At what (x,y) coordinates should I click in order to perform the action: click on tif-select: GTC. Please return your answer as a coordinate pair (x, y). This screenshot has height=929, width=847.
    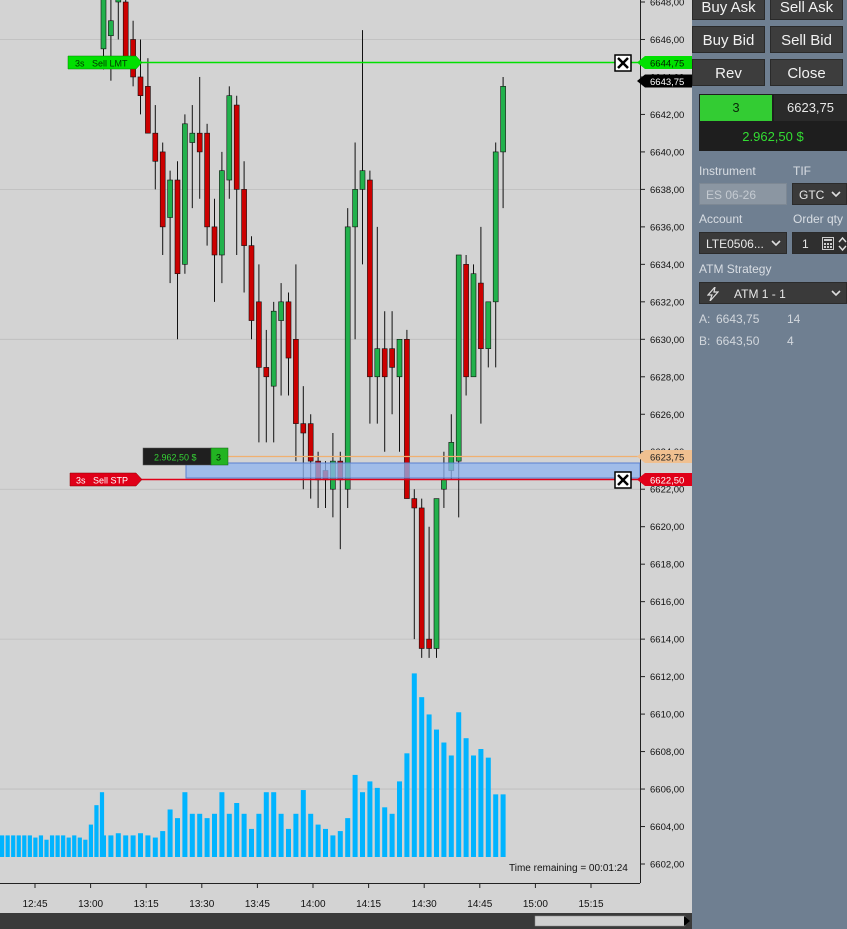
    Looking at the image, I should click on (819, 194).